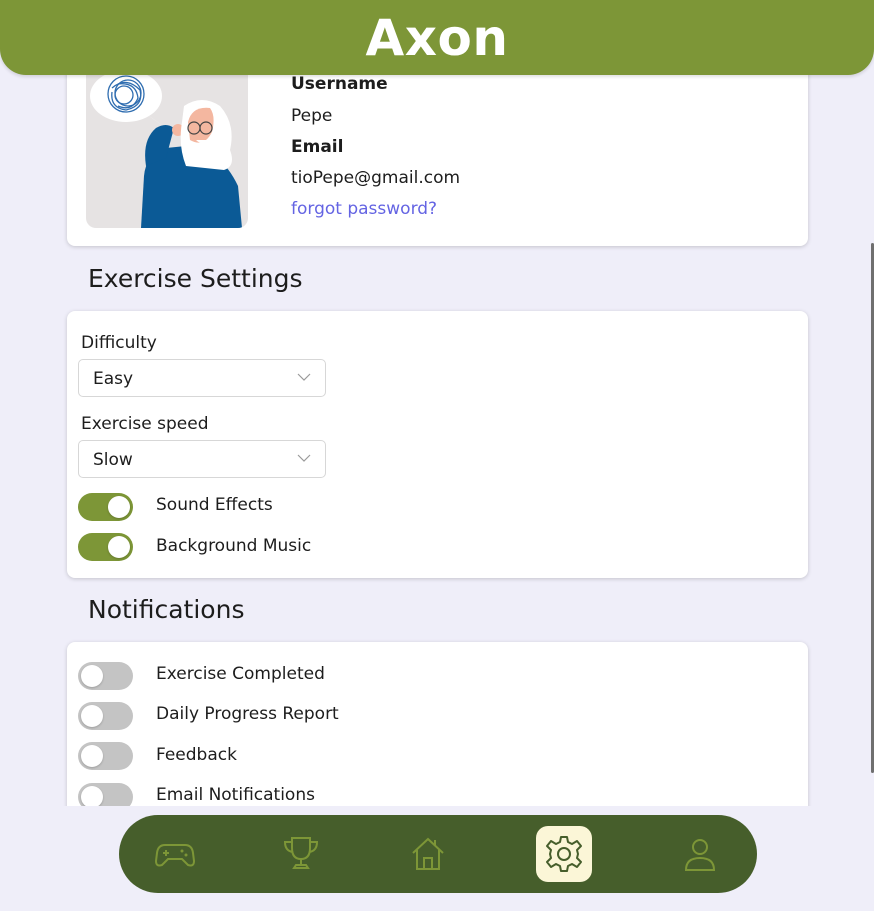 Image resolution: width=874 pixels, height=911 pixels. Describe the element at coordinates (214, 505) in the screenshot. I see `sound-effects-label: Sound Effects` at that location.